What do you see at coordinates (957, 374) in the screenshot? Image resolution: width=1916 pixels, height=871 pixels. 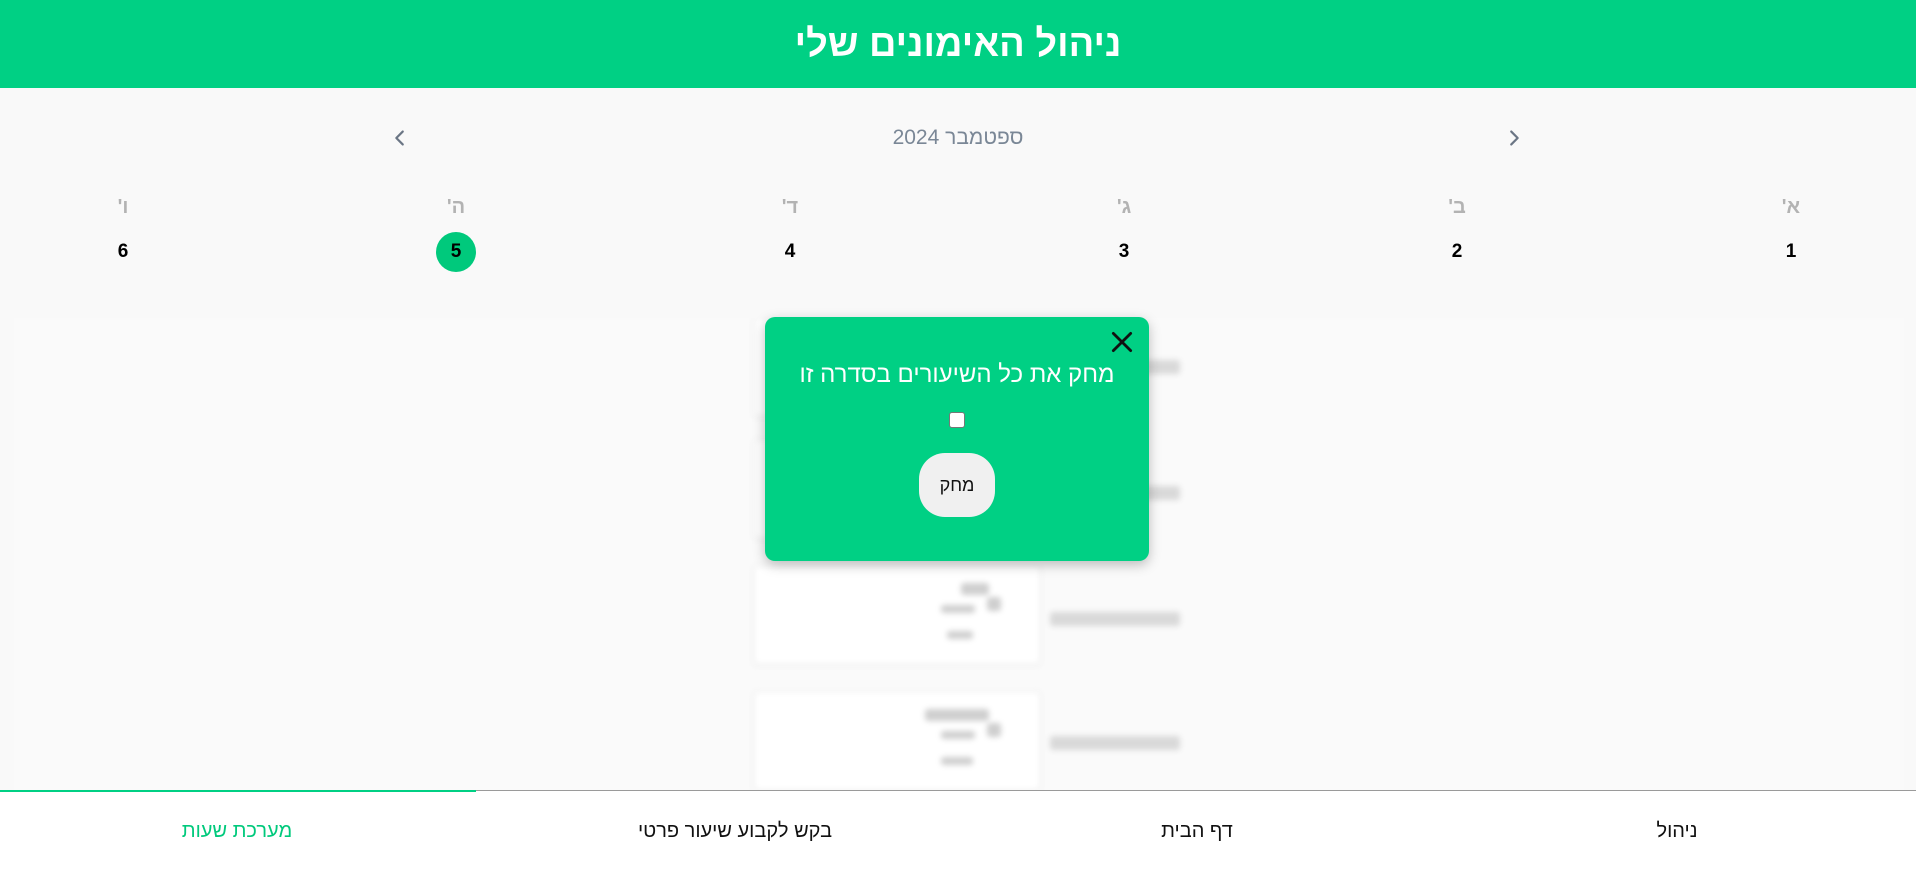 I see `dialog-title: מחק את כל השיעורים בסדרה זו` at bounding box center [957, 374].